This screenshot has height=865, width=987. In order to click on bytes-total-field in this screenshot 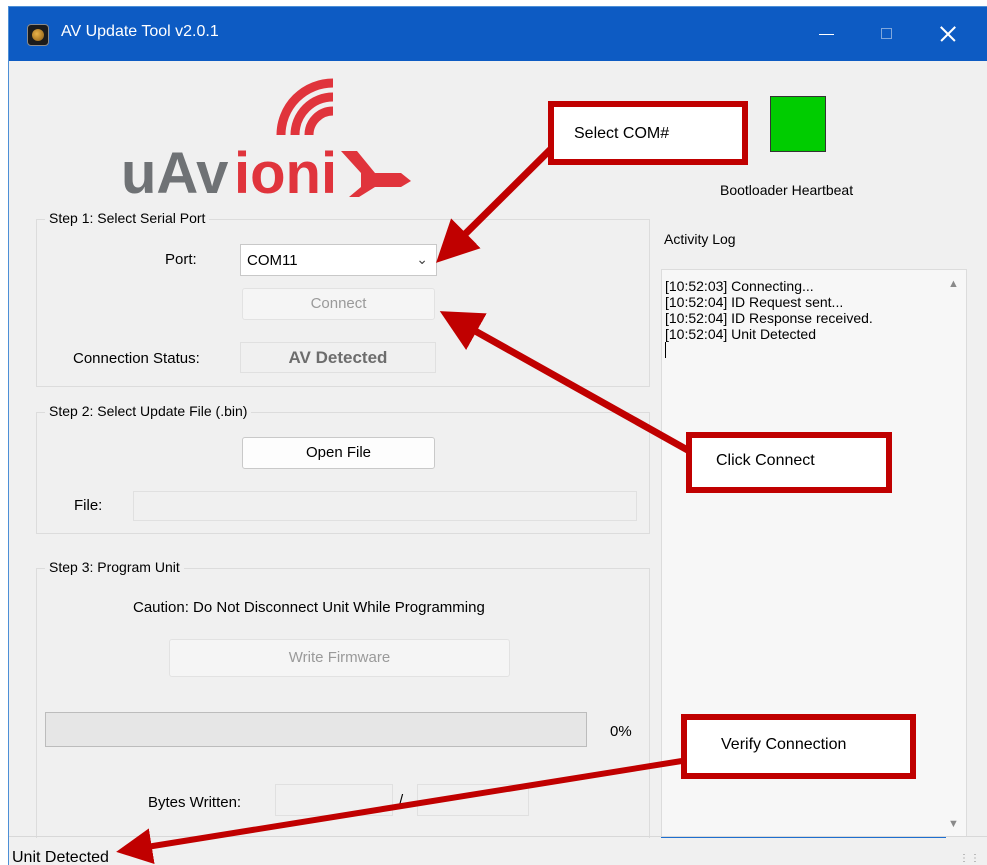, I will do `click(473, 800)`.